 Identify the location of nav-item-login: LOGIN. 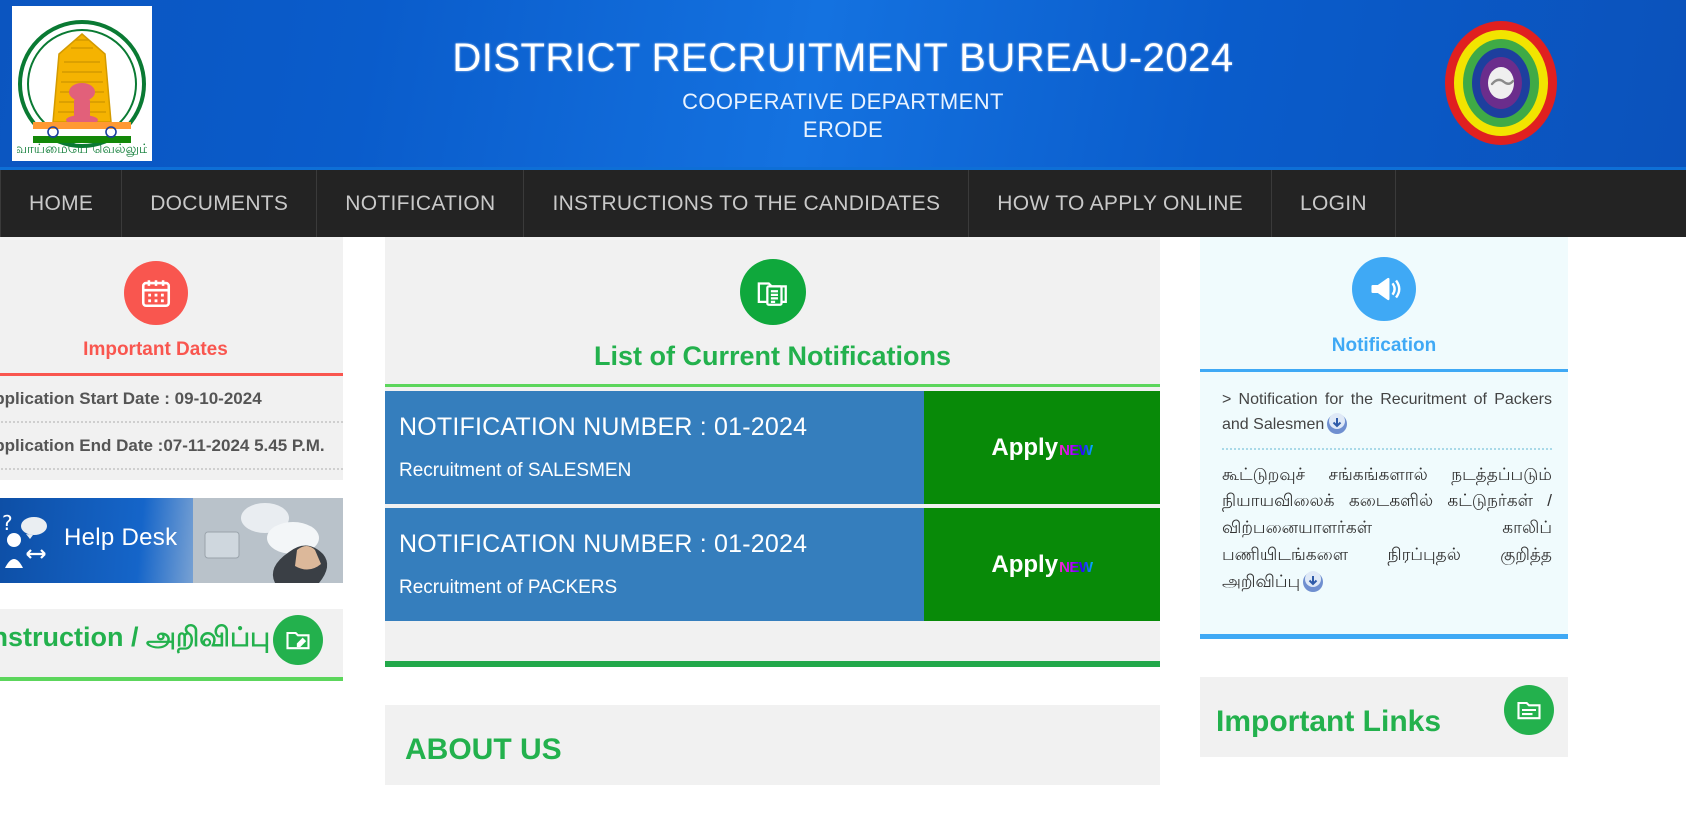
(1334, 203).